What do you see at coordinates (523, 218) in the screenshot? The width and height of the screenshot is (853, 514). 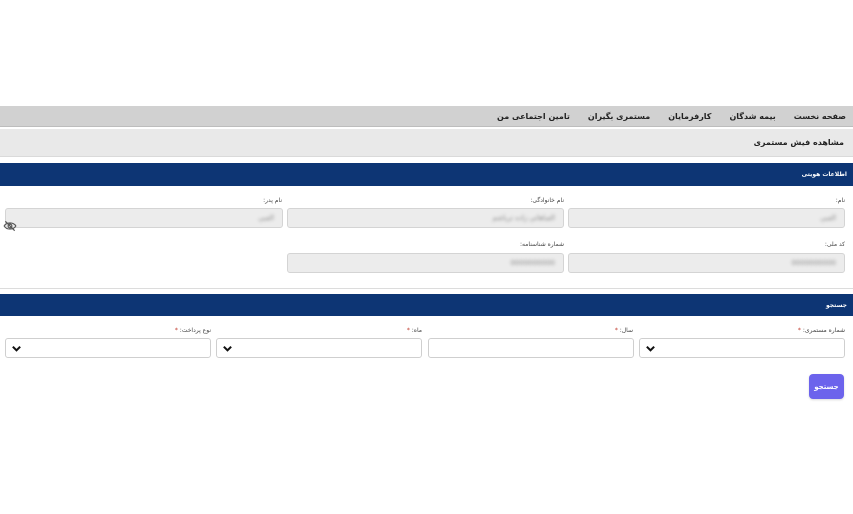 I see `last-name-value: الفباهاتی زاده تریاشم` at bounding box center [523, 218].